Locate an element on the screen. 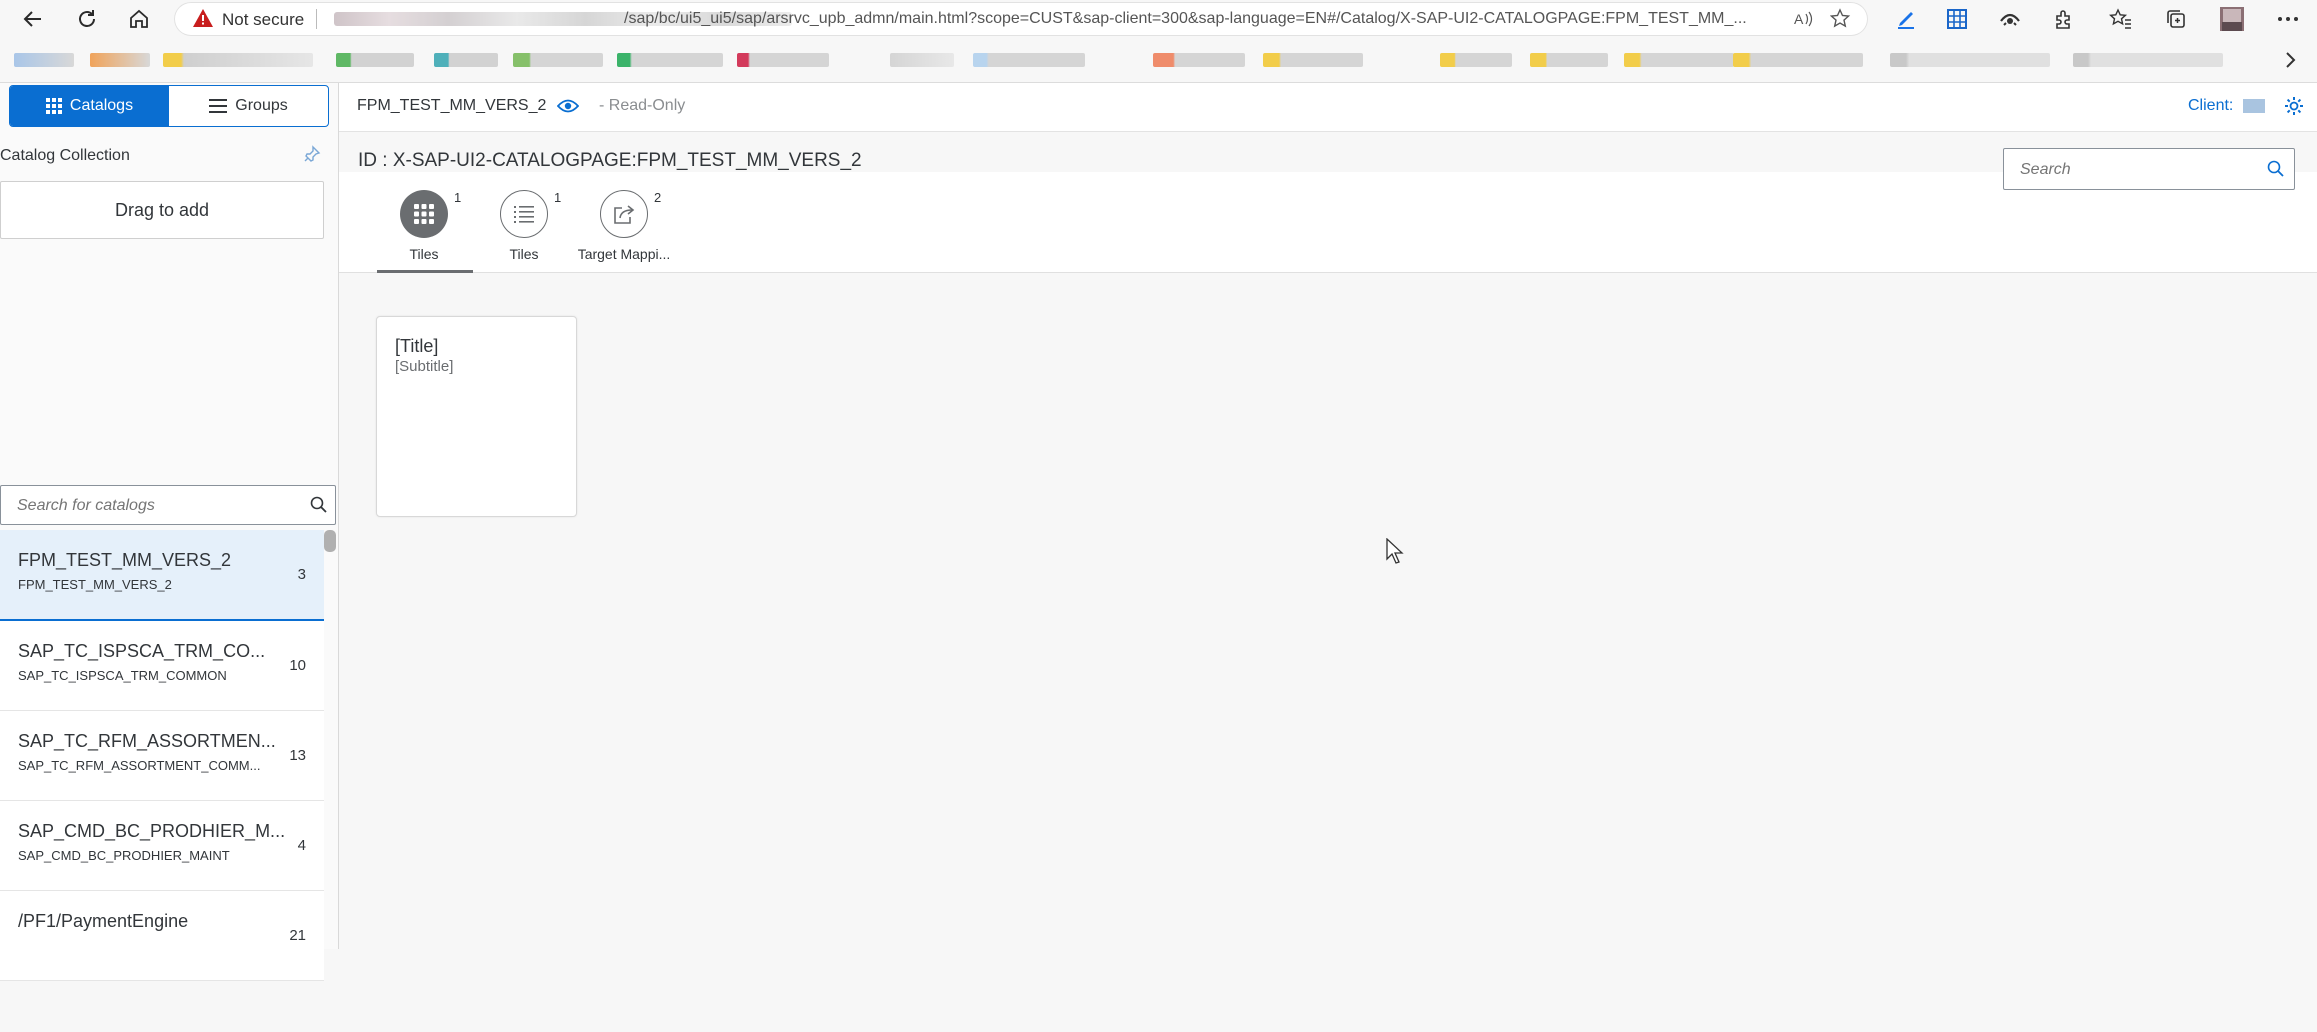  mouse-cursor-icon is located at coordinates (1395, 550).